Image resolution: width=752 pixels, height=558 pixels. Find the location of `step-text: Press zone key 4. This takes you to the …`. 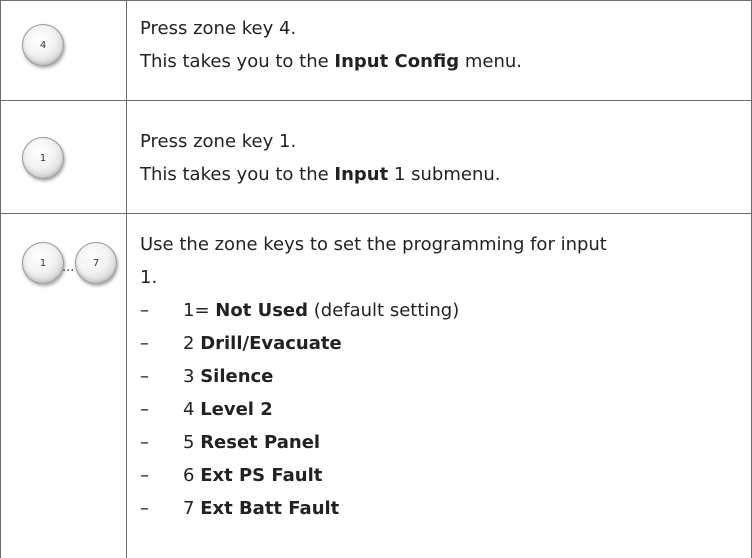

step-text: Press zone key 4. This takes you to the … is located at coordinates (440, 45).